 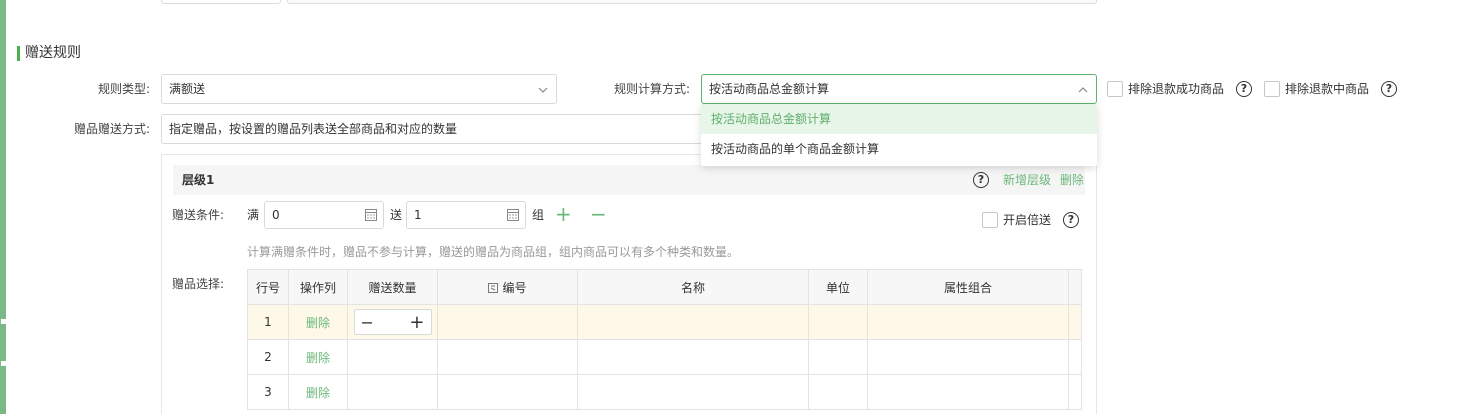 I want to click on exclude-refund-pending-label: 排除退款中商品, so click(x=1327, y=89).